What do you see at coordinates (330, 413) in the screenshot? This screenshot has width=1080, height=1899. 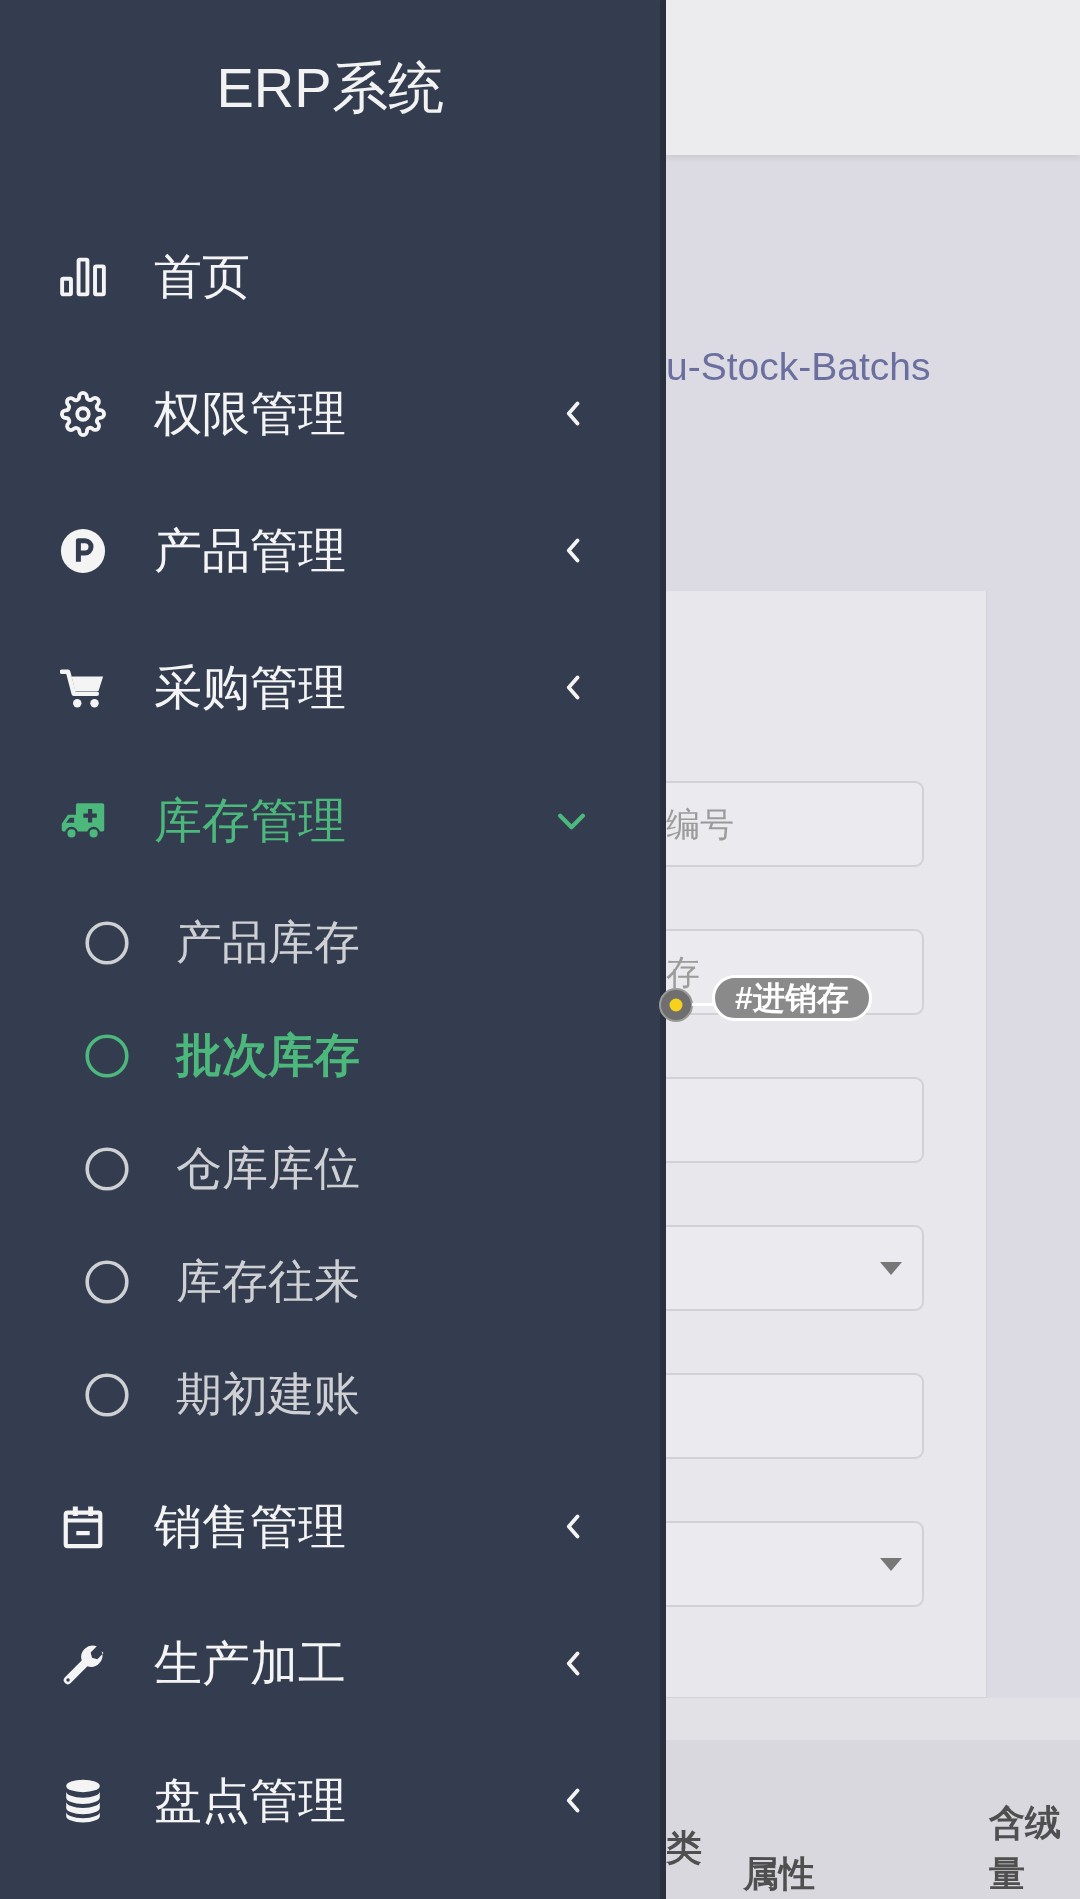 I see `menu-item: 权限管理` at bounding box center [330, 413].